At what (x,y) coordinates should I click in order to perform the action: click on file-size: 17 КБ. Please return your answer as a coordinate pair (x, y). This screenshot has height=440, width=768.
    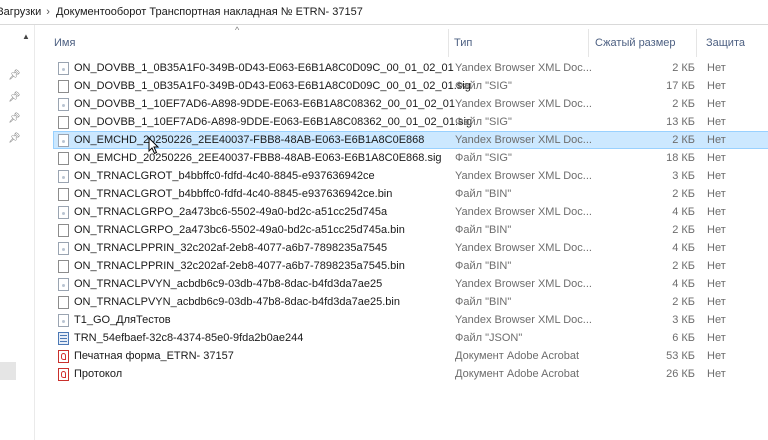
    Looking at the image, I should click on (680, 86).